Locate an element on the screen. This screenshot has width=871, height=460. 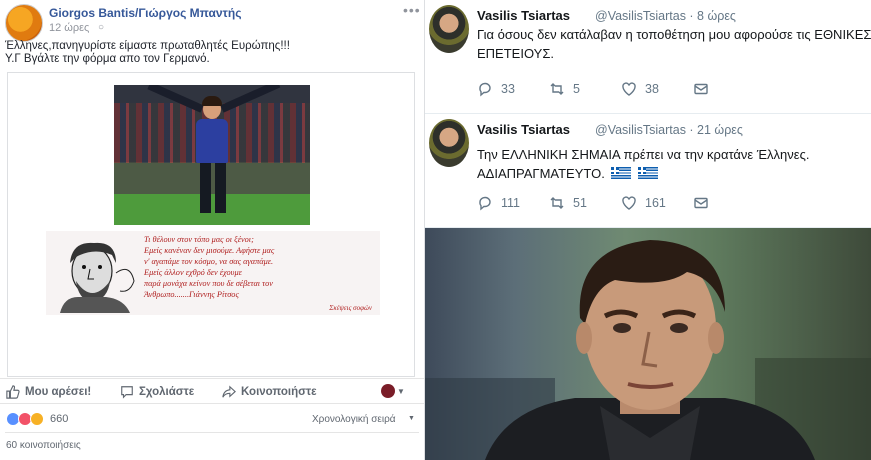
coach-torso is located at coordinates (212, 141).